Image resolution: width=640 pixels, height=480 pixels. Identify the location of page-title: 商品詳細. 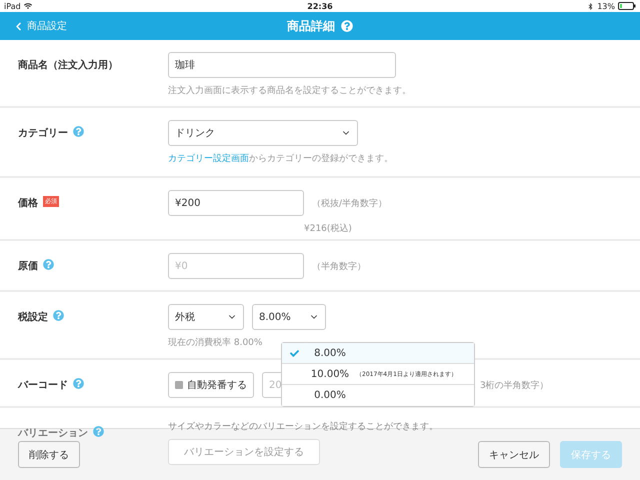
(311, 26).